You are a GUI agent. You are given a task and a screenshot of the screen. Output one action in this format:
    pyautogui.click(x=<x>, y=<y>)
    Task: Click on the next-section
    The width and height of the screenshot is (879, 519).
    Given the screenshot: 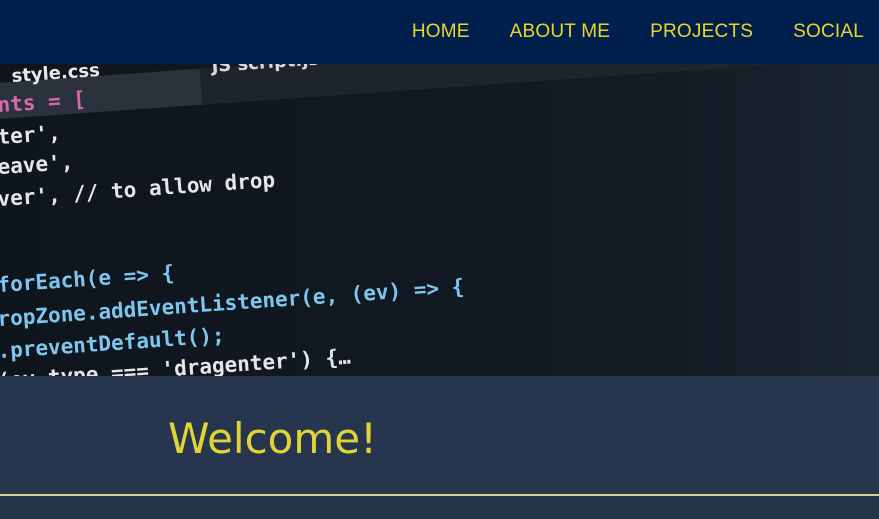 What is the action you would take?
    pyautogui.click(x=439, y=507)
    